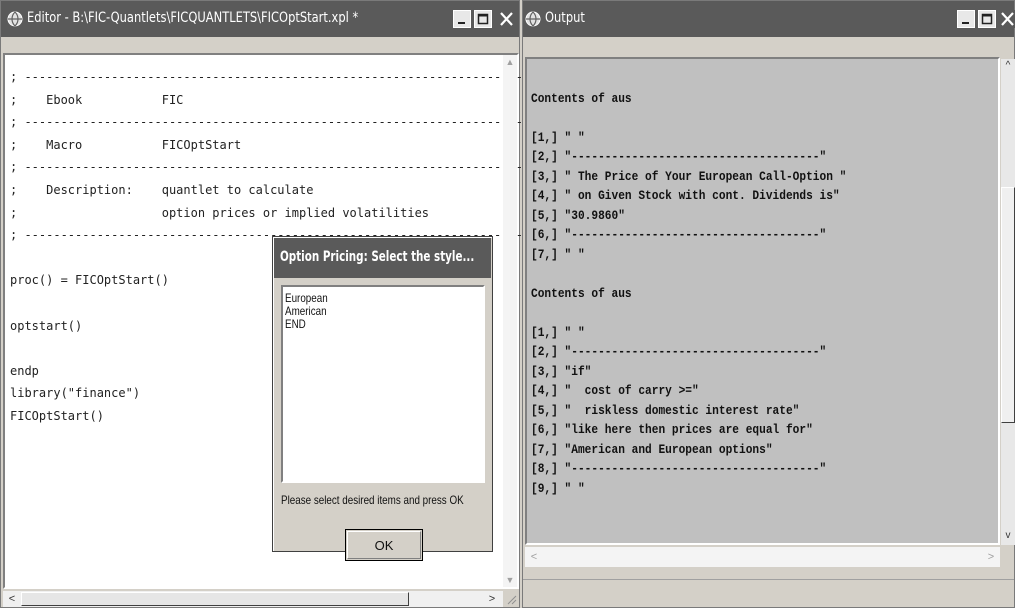  Describe the element at coordinates (162, 190) in the screenshot. I see `code-line: ; Description: quantlet to calculate` at that location.